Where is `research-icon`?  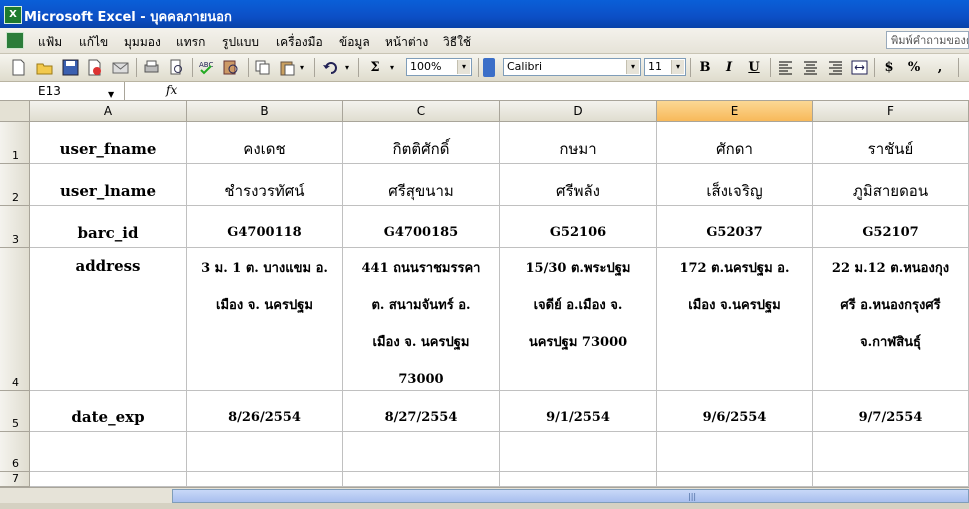
research-icon is located at coordinates (230, 67).